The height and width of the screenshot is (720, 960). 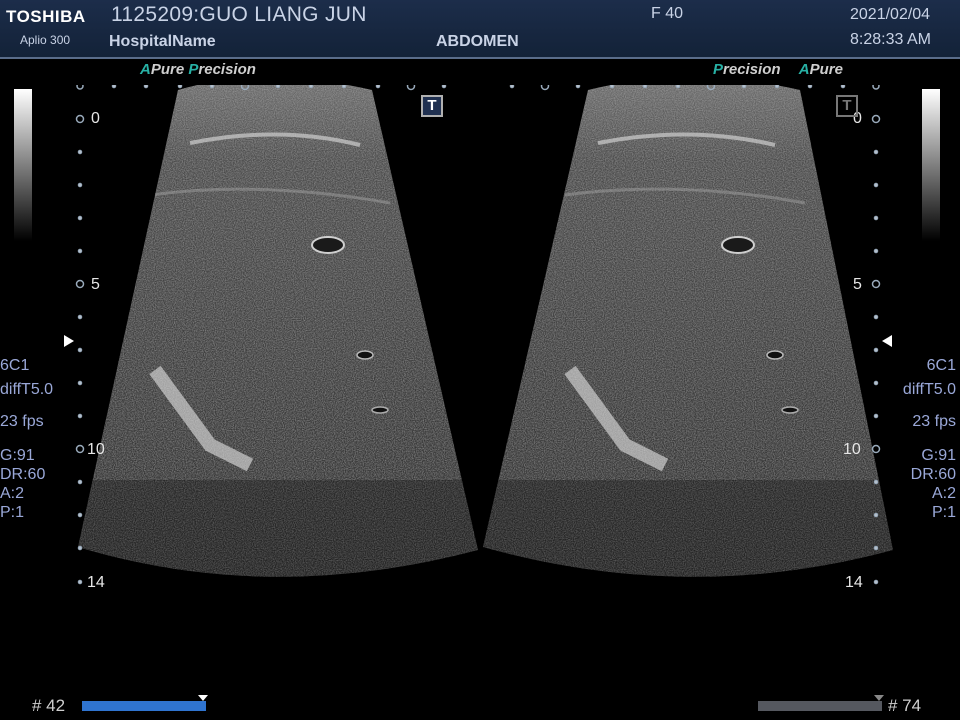 What do you see at coordinates (144, 706) in the screenshot?
I see `cine-progress-left-fill` at bounding box center [144, 706].